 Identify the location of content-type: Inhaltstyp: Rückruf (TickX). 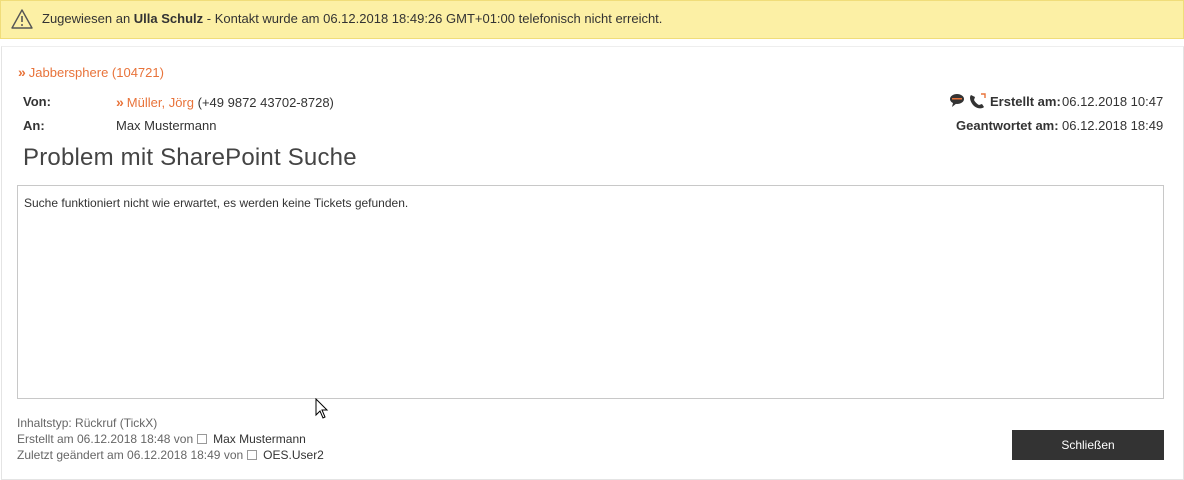
(87, 423).